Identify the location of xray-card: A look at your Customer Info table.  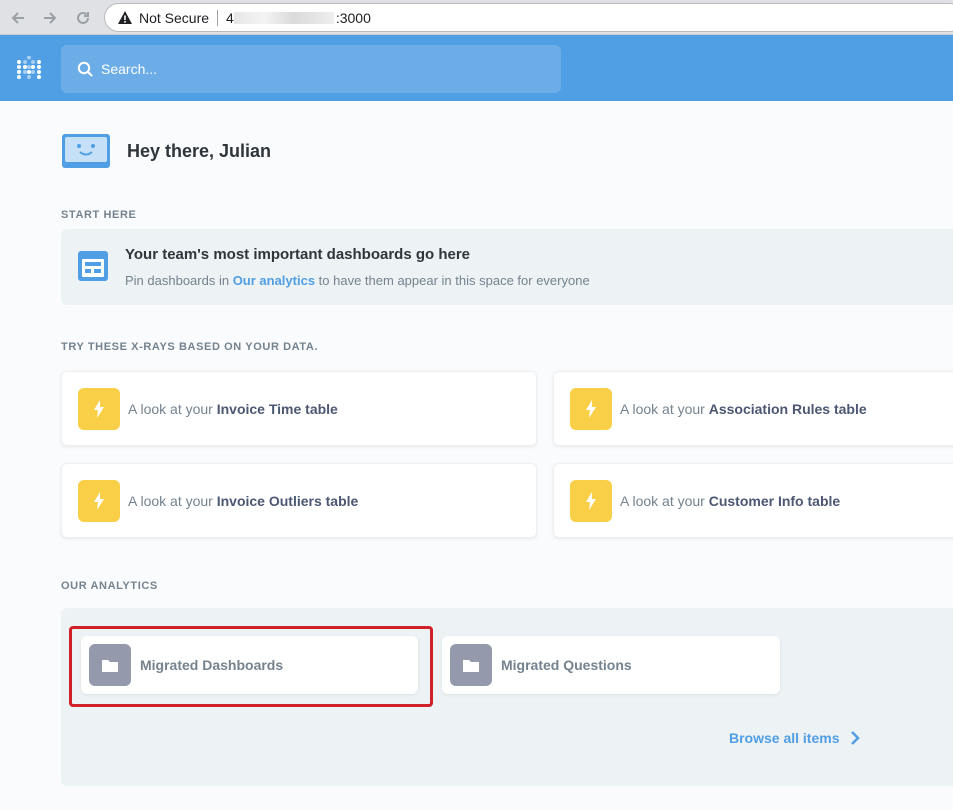
(753, 500).